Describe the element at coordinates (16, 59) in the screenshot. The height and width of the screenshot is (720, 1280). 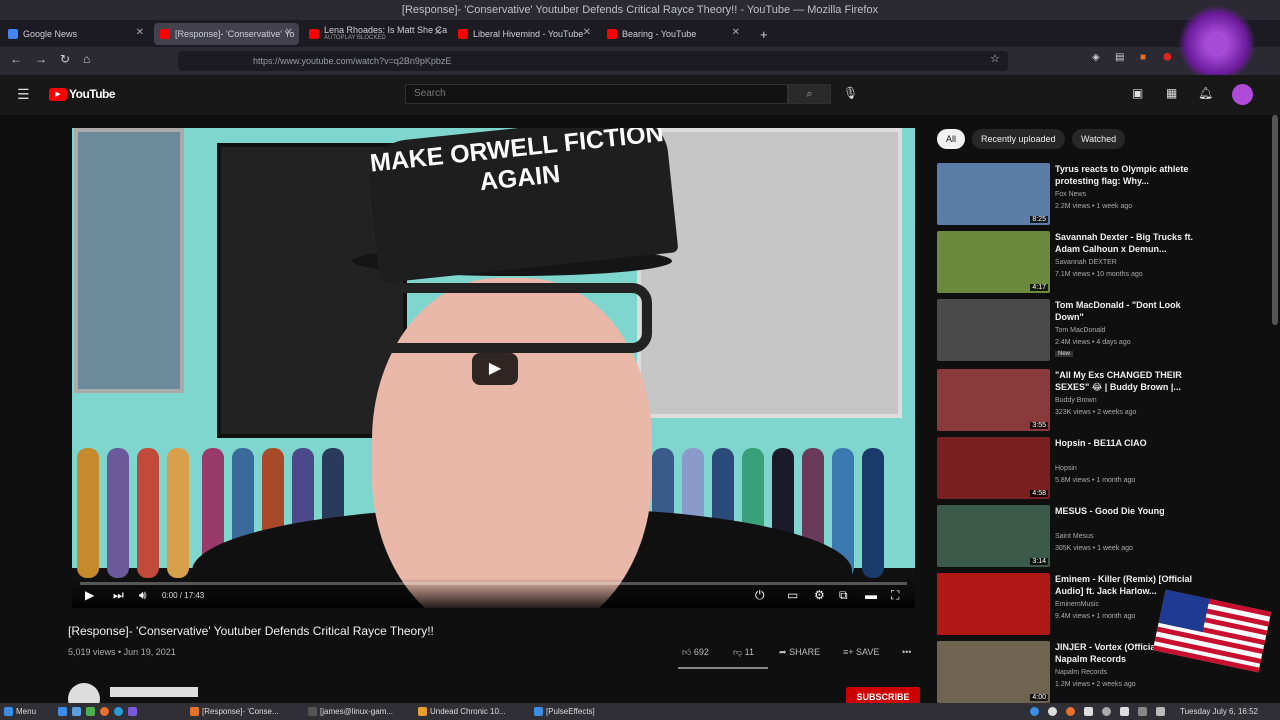
I see `back-arrow-icon: ←` at that location.